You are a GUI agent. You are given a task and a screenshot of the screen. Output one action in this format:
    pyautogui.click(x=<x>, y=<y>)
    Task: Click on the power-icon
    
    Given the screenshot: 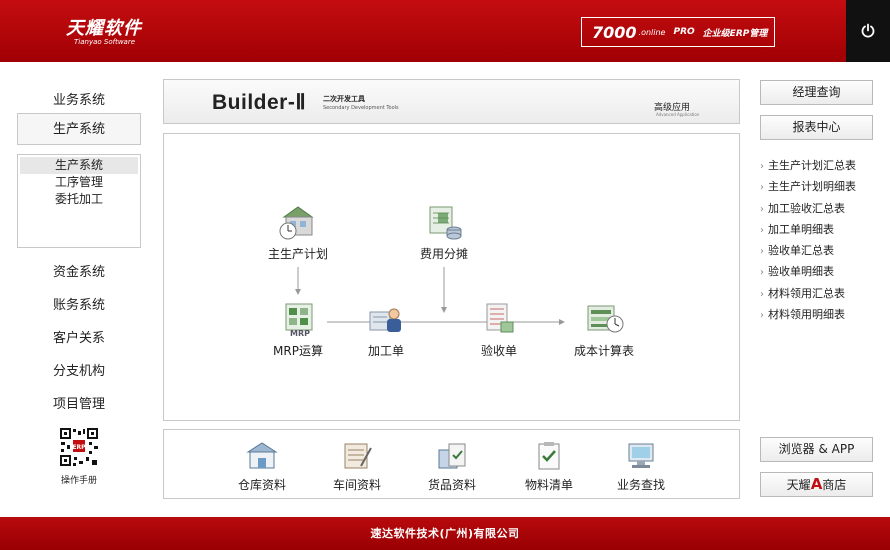 What is the action you would take?
    pyautogui.click(x=868, y=30)
    